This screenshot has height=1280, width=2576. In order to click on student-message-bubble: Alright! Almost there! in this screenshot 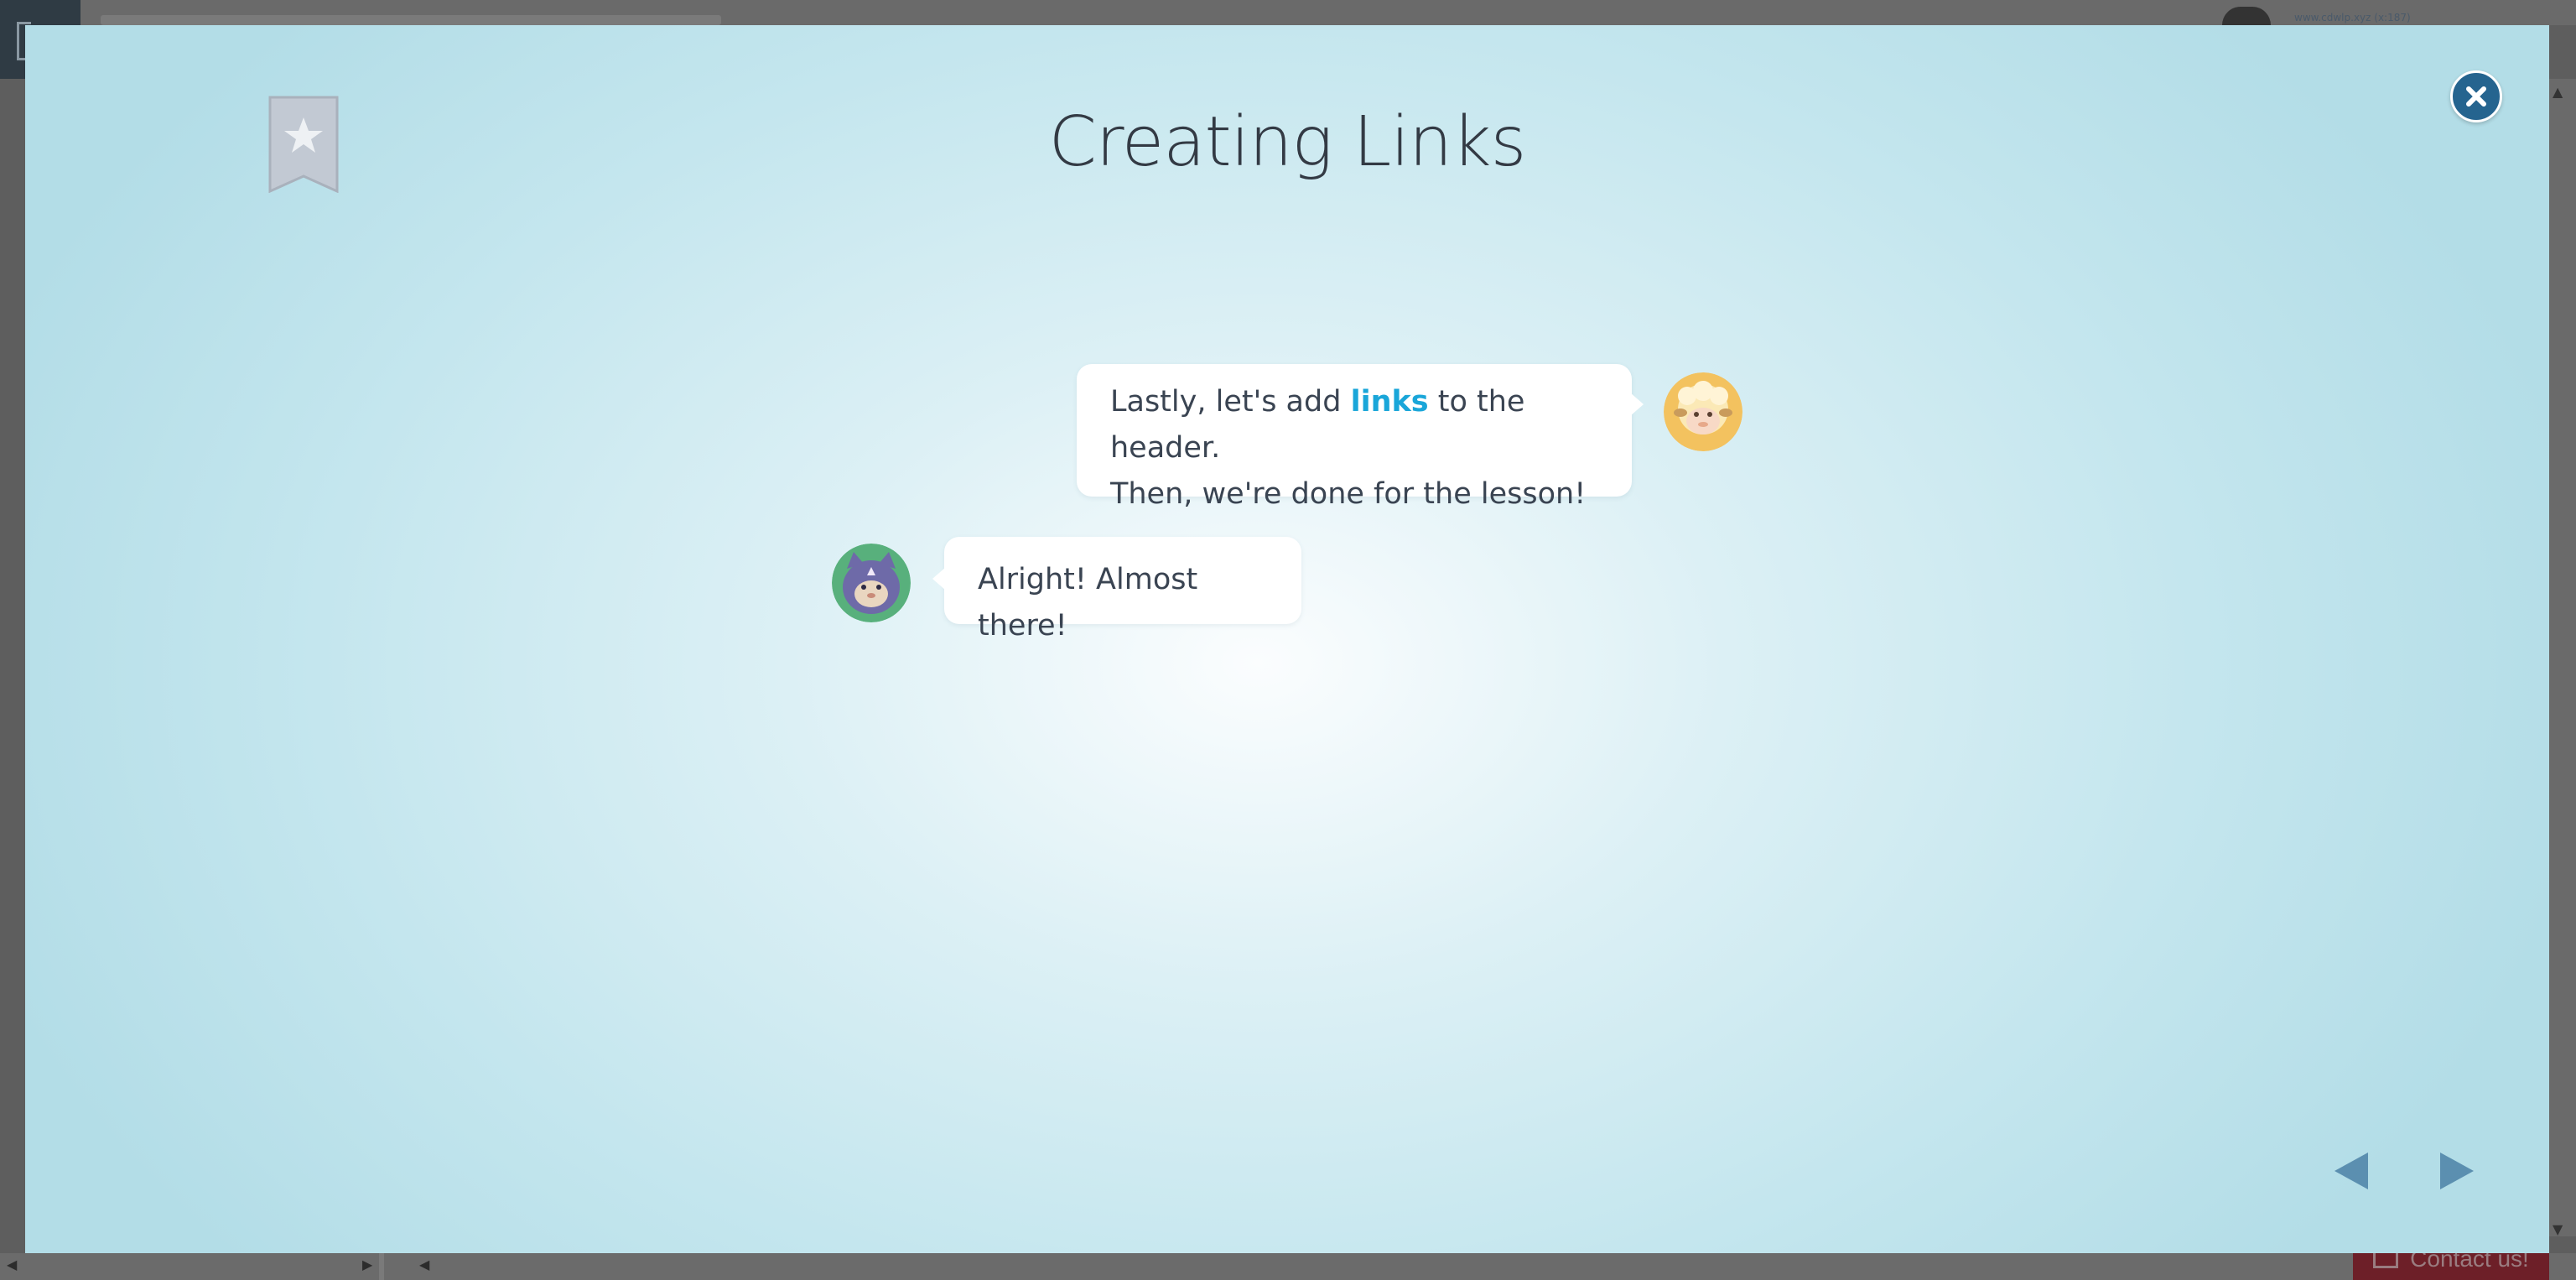, I will do `click(1116, 590)`.